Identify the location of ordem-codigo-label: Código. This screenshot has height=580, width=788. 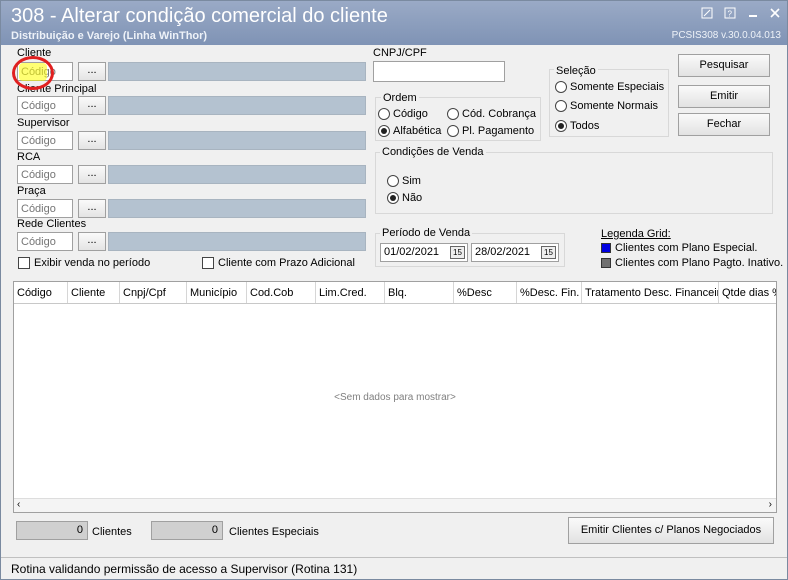
(410, 114).